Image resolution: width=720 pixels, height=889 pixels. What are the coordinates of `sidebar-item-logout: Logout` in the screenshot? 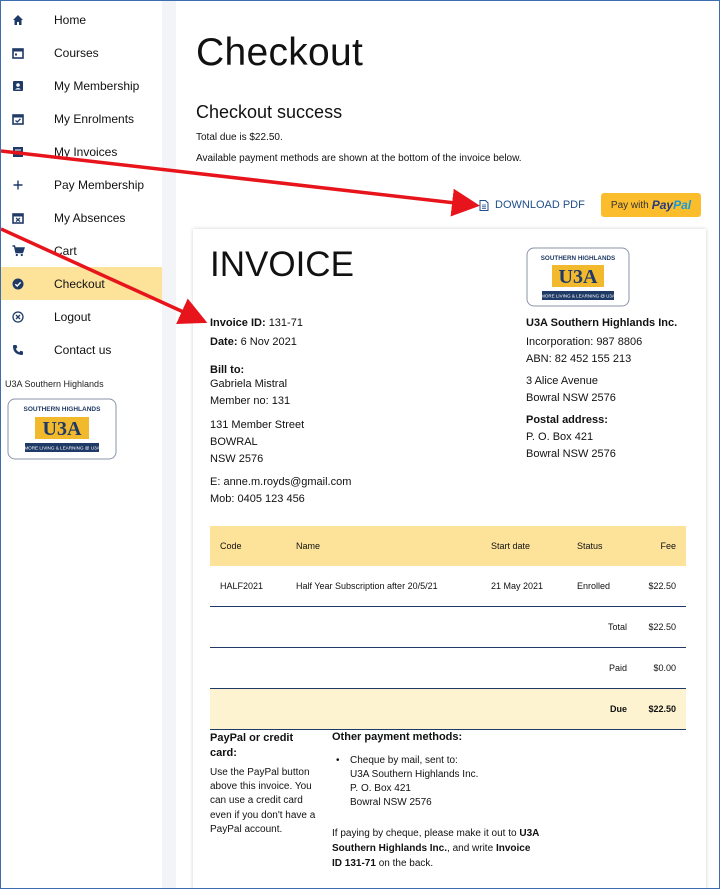 It's located at (81, 316).